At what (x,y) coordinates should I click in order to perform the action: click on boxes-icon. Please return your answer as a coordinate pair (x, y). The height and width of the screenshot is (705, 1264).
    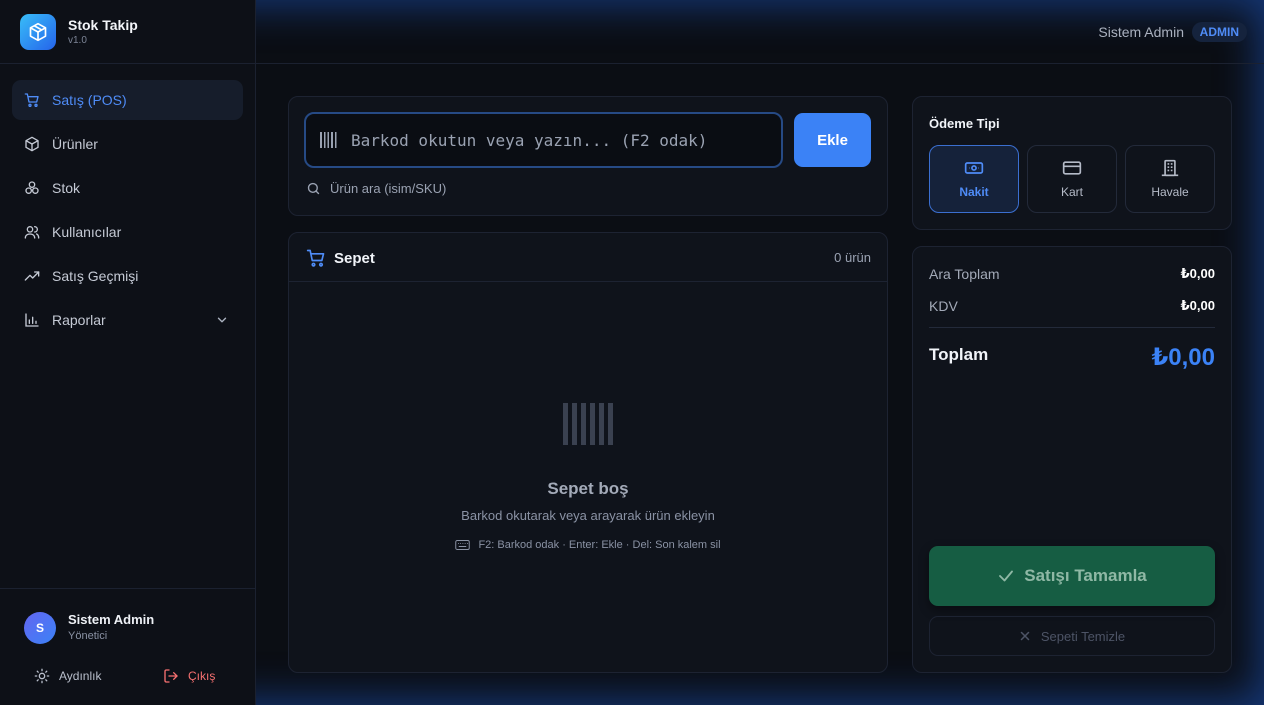
    Looking at the image, I should click on (32, 187).